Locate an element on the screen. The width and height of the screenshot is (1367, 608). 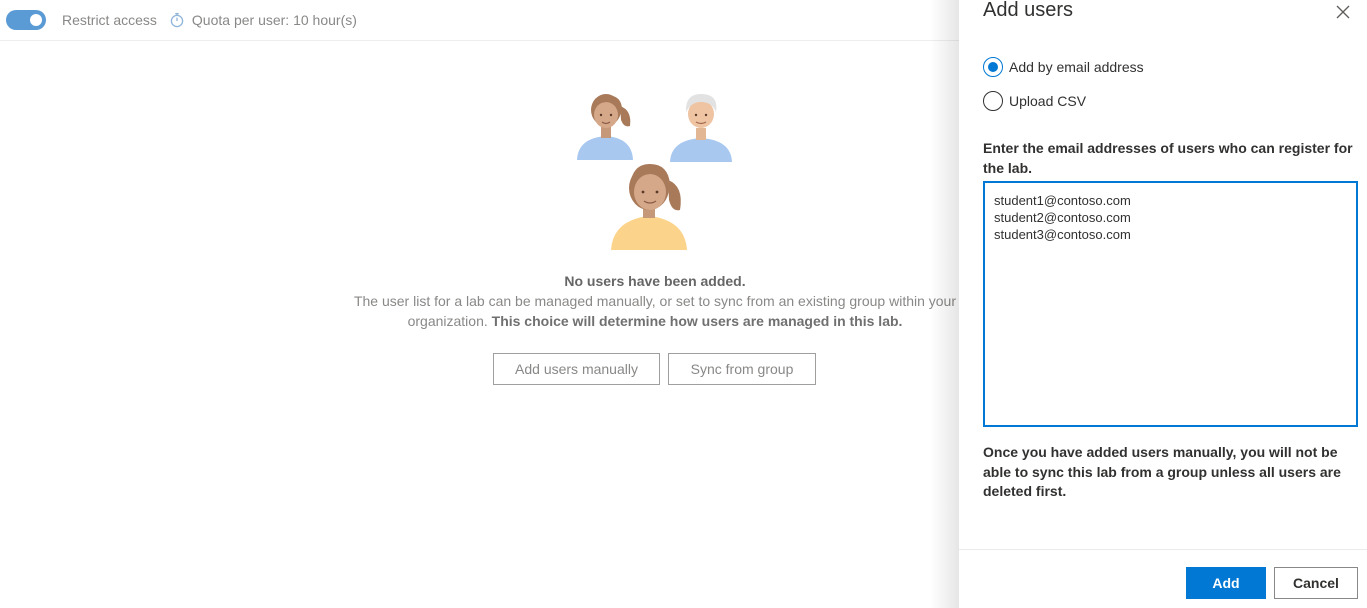
radio-add-by-email: Add by email address is located at coordinates (1063, 67).